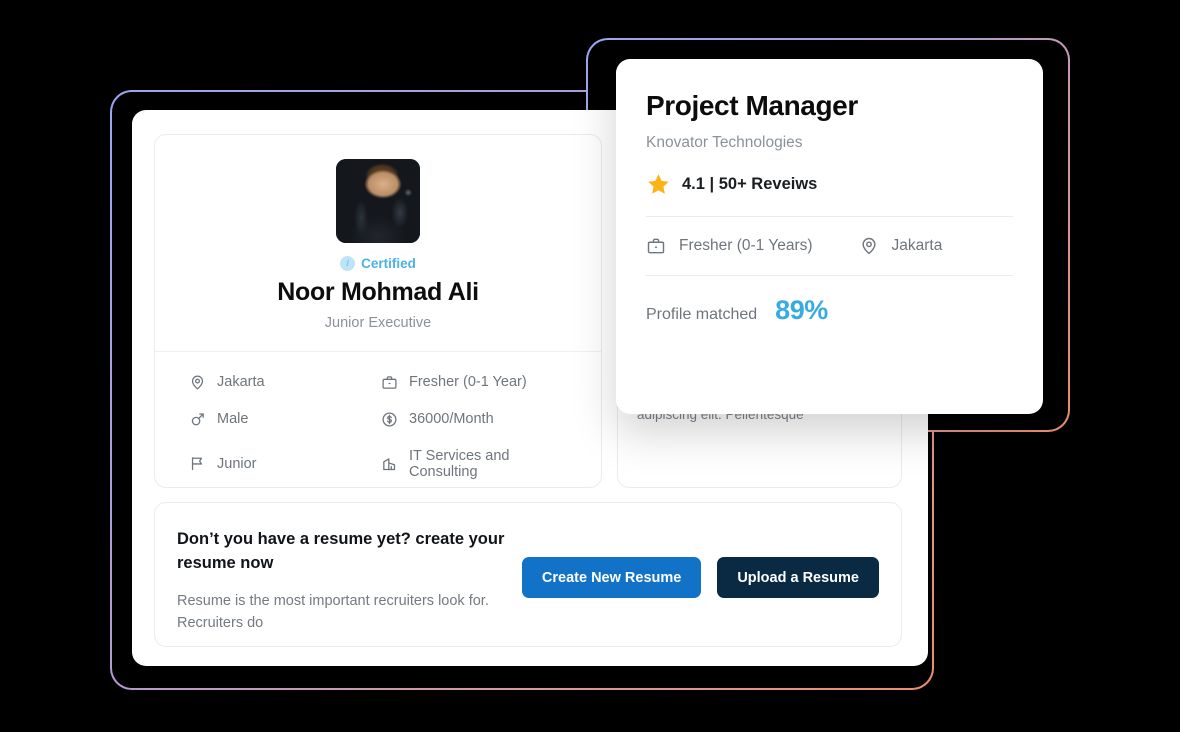 This screenshot has height=732, width=1180. I want to click on job-rating: 4.1 | 50+ Reveiws, so click(829, 184).